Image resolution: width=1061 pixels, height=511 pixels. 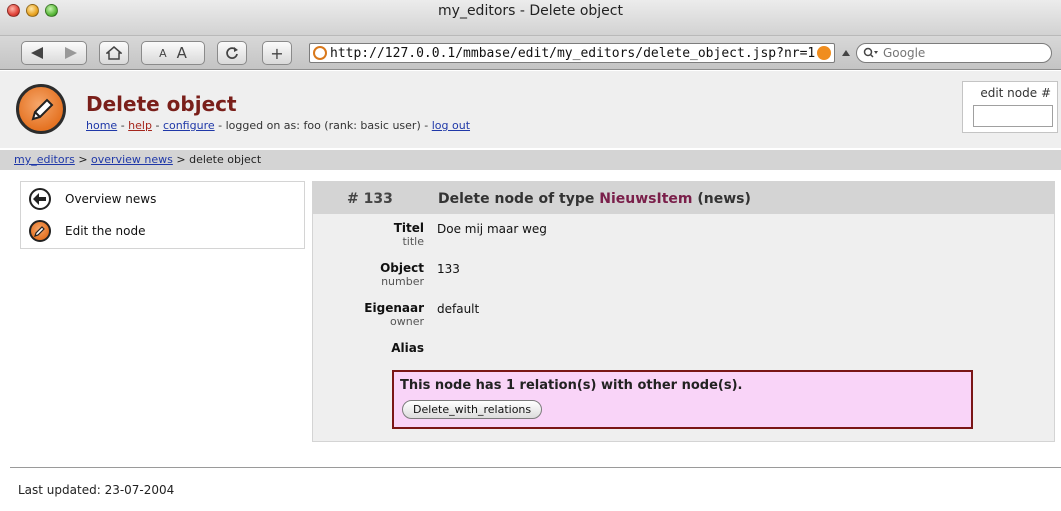 I want to click on home-icon, so click(x=114, y=53).